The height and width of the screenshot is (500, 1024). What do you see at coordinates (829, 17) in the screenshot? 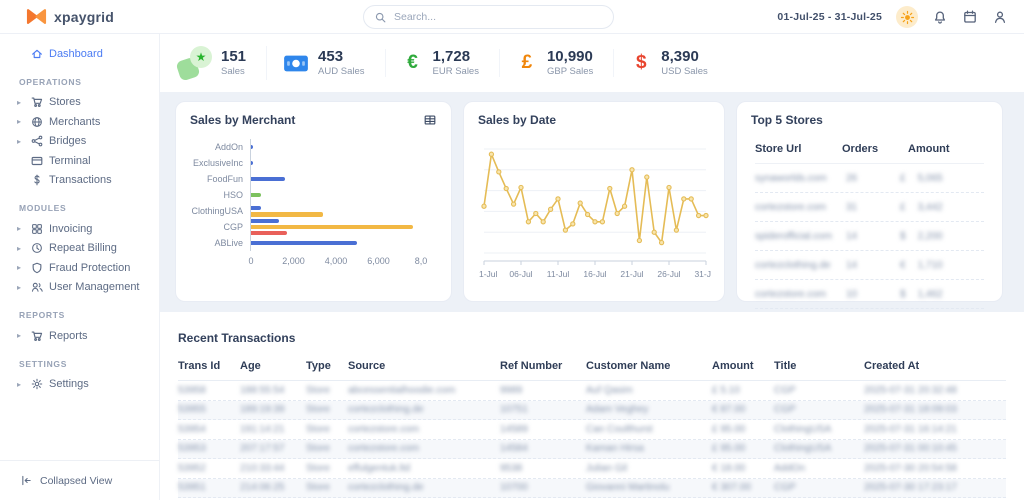
I see `date-range-filter: 01-Jul-25 - 31-Jul-25` at bounding box center [829, 17].